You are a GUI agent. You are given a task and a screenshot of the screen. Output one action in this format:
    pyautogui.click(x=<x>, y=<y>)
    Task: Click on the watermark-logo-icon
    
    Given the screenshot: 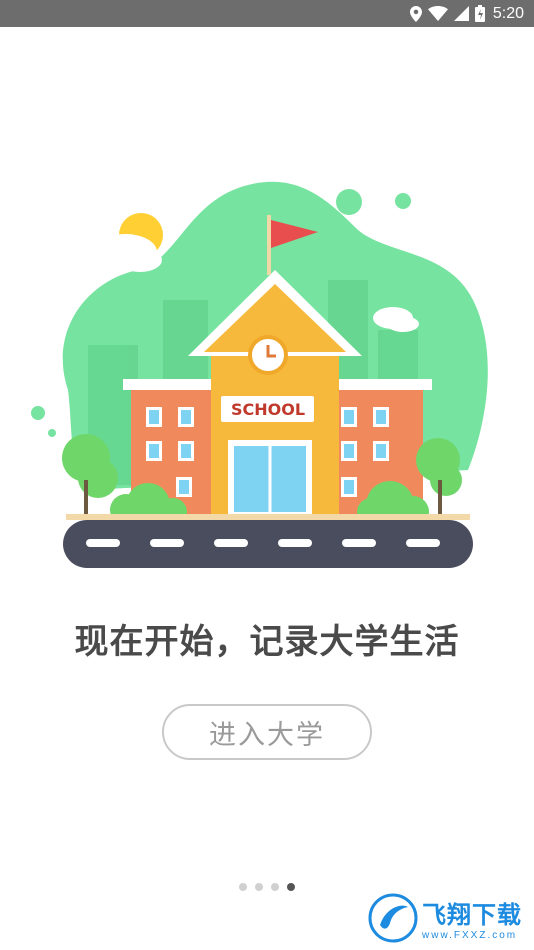 What is the action you would take?
    pyautogui.click(x=393, y=918)
    